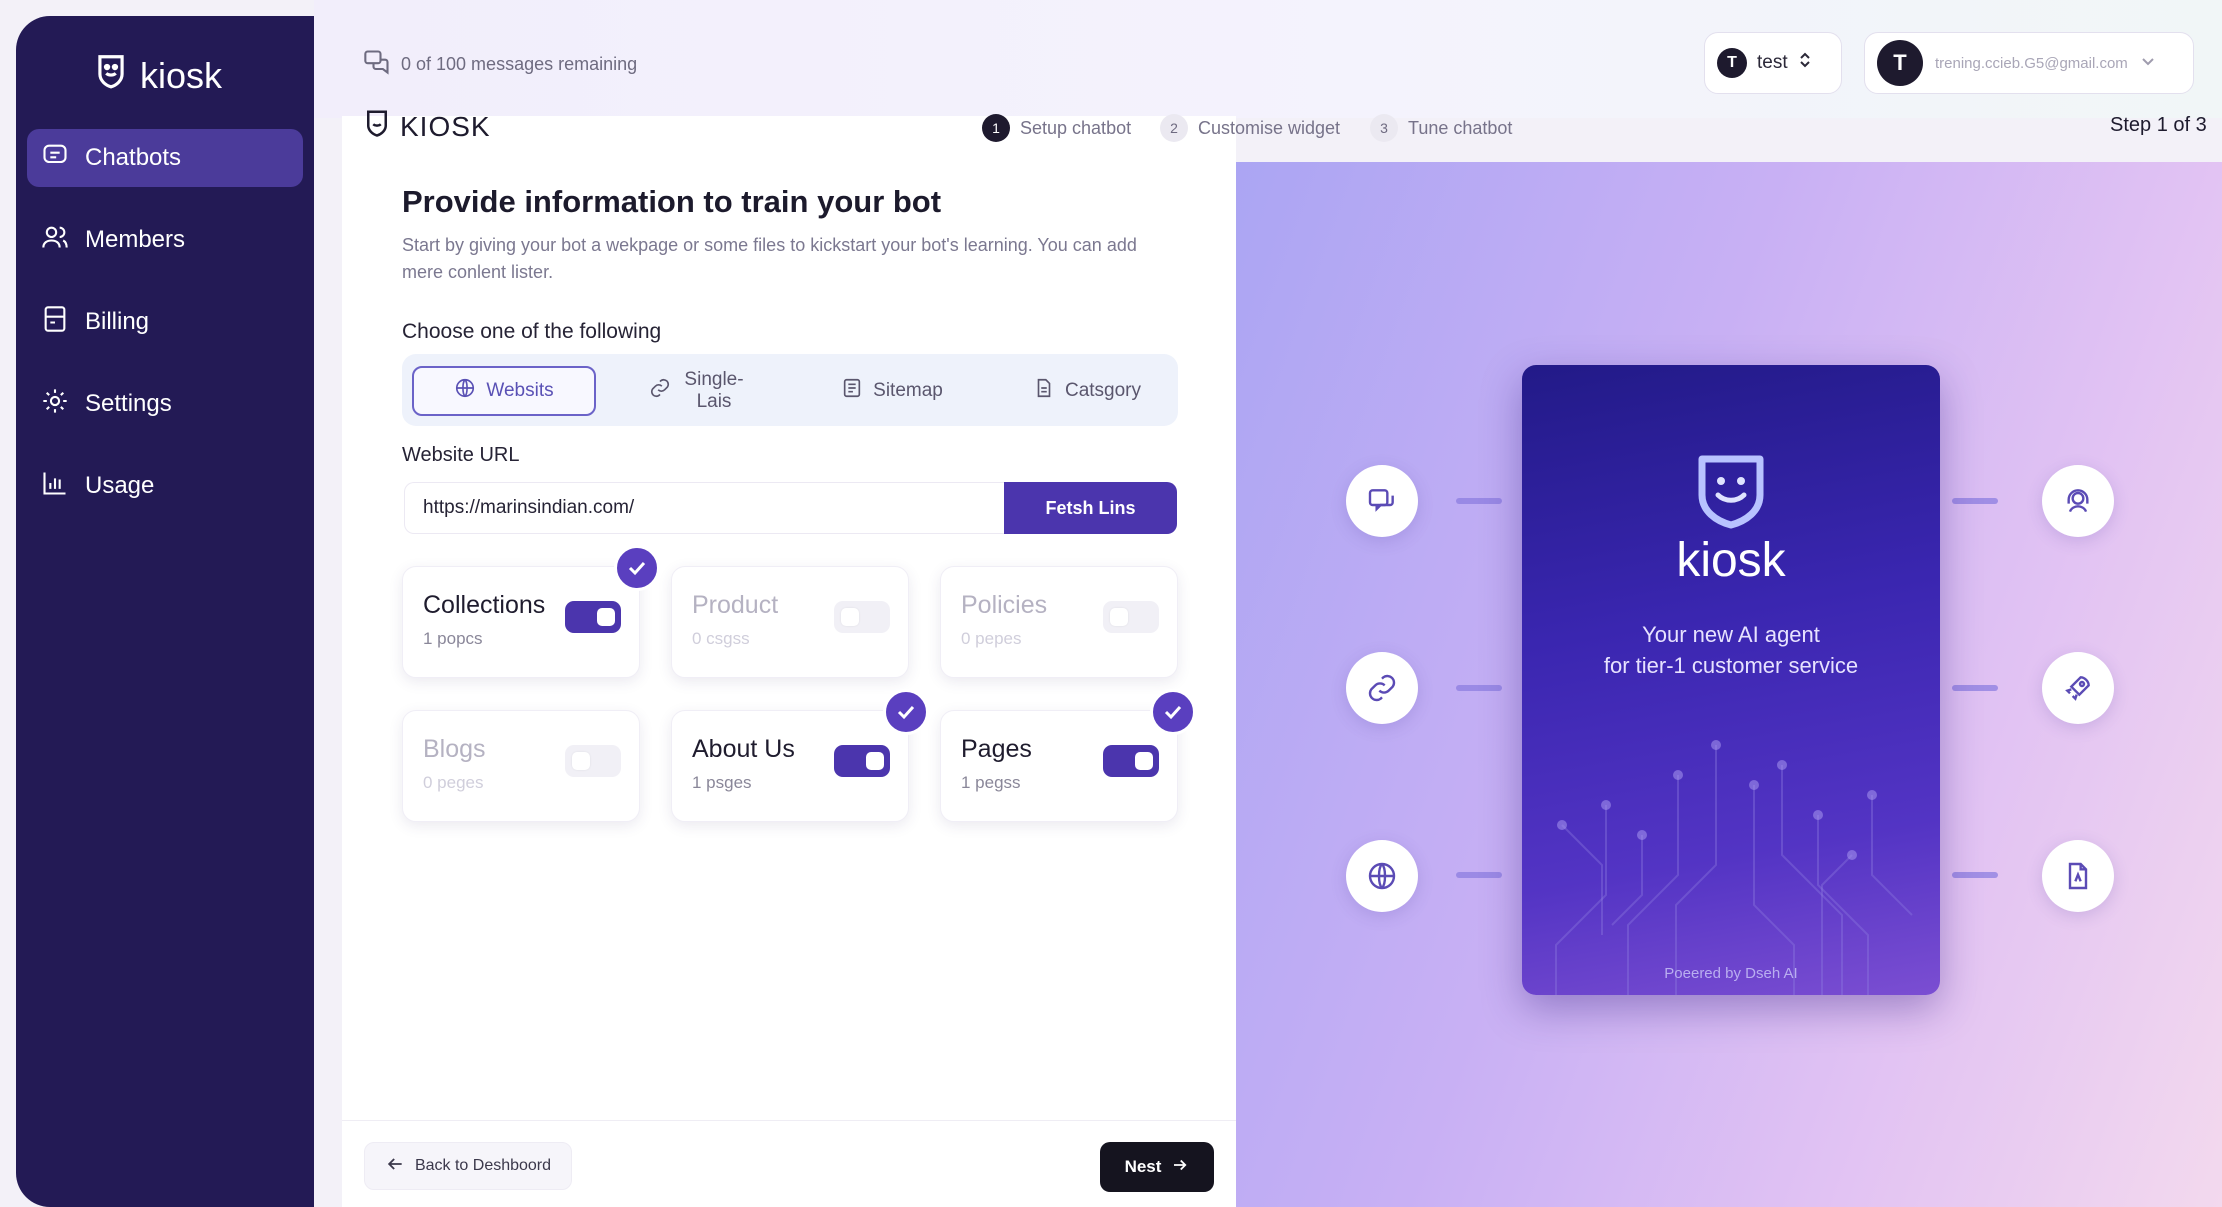 The image size is (2222, 1207). What do you see at coordinates (721, 638) in the screenshot?
I see `card-count: 0 csgss` at bounding box center [721, 638].